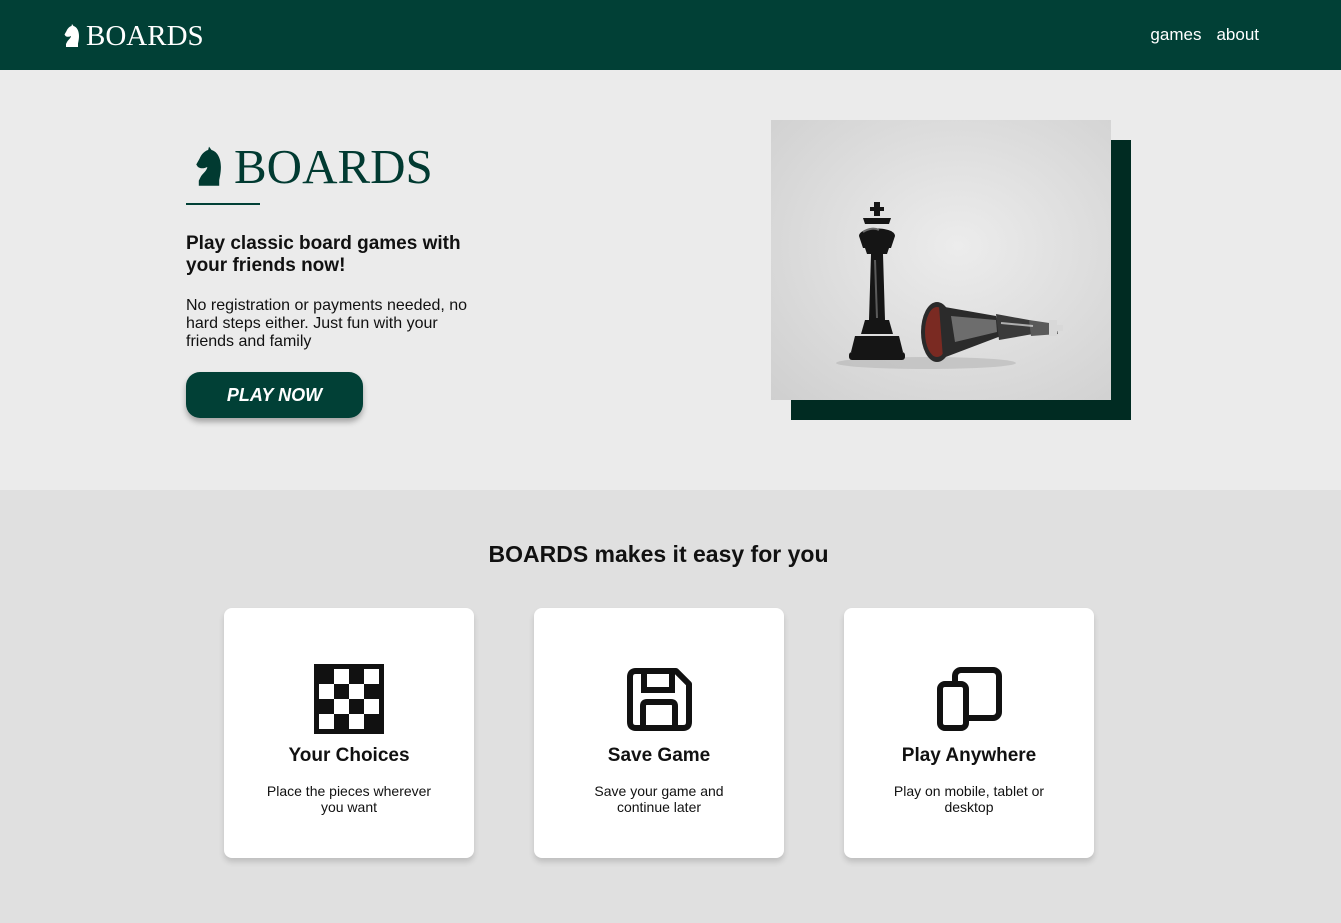  Describe the element at coordinates (659, 699) in the screenshot. I see `floppy-disk-icon` at that location.